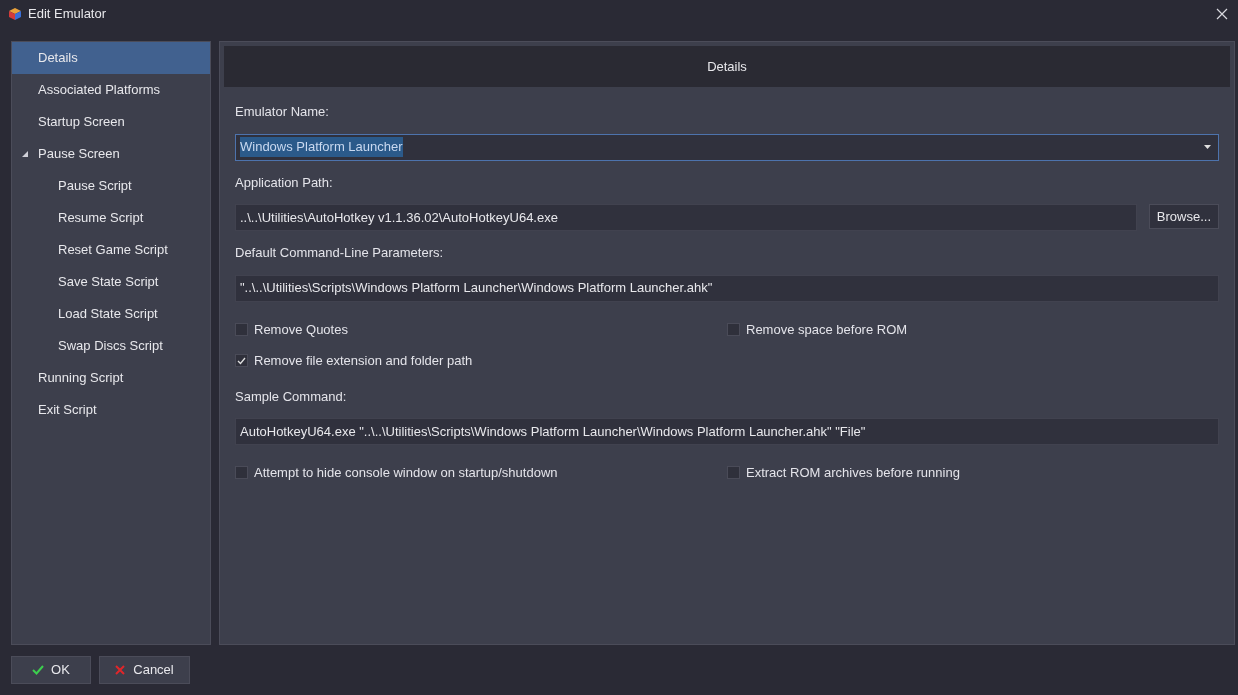  Describe the element at coordinates (284, 182) in the screenshot. I see `field-label: Application Path:` at that location.